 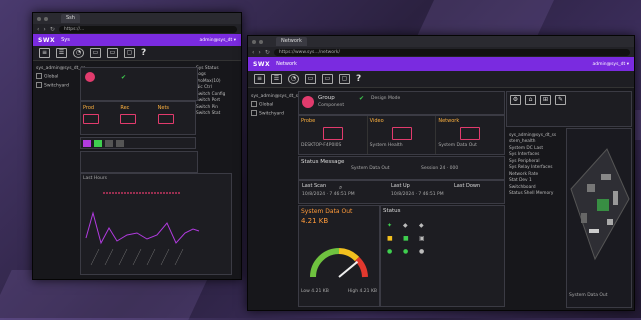 I want to click on section-card: Rec, so click(x=137, y=118).